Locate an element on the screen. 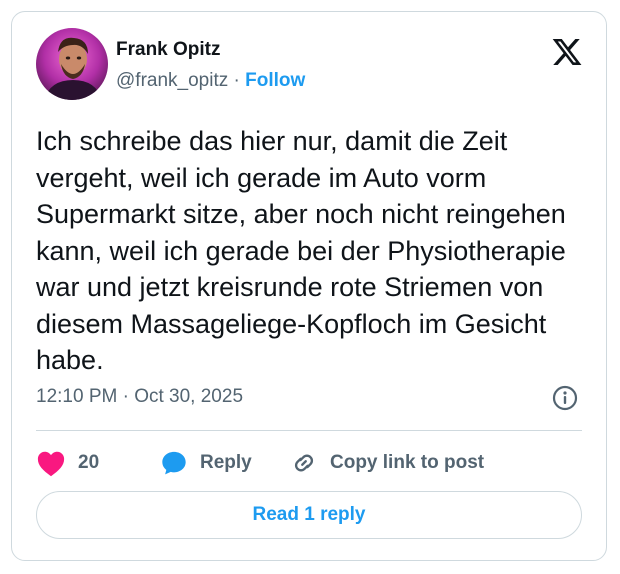  speech-bubble-icon is located at coordinates (174, 463).